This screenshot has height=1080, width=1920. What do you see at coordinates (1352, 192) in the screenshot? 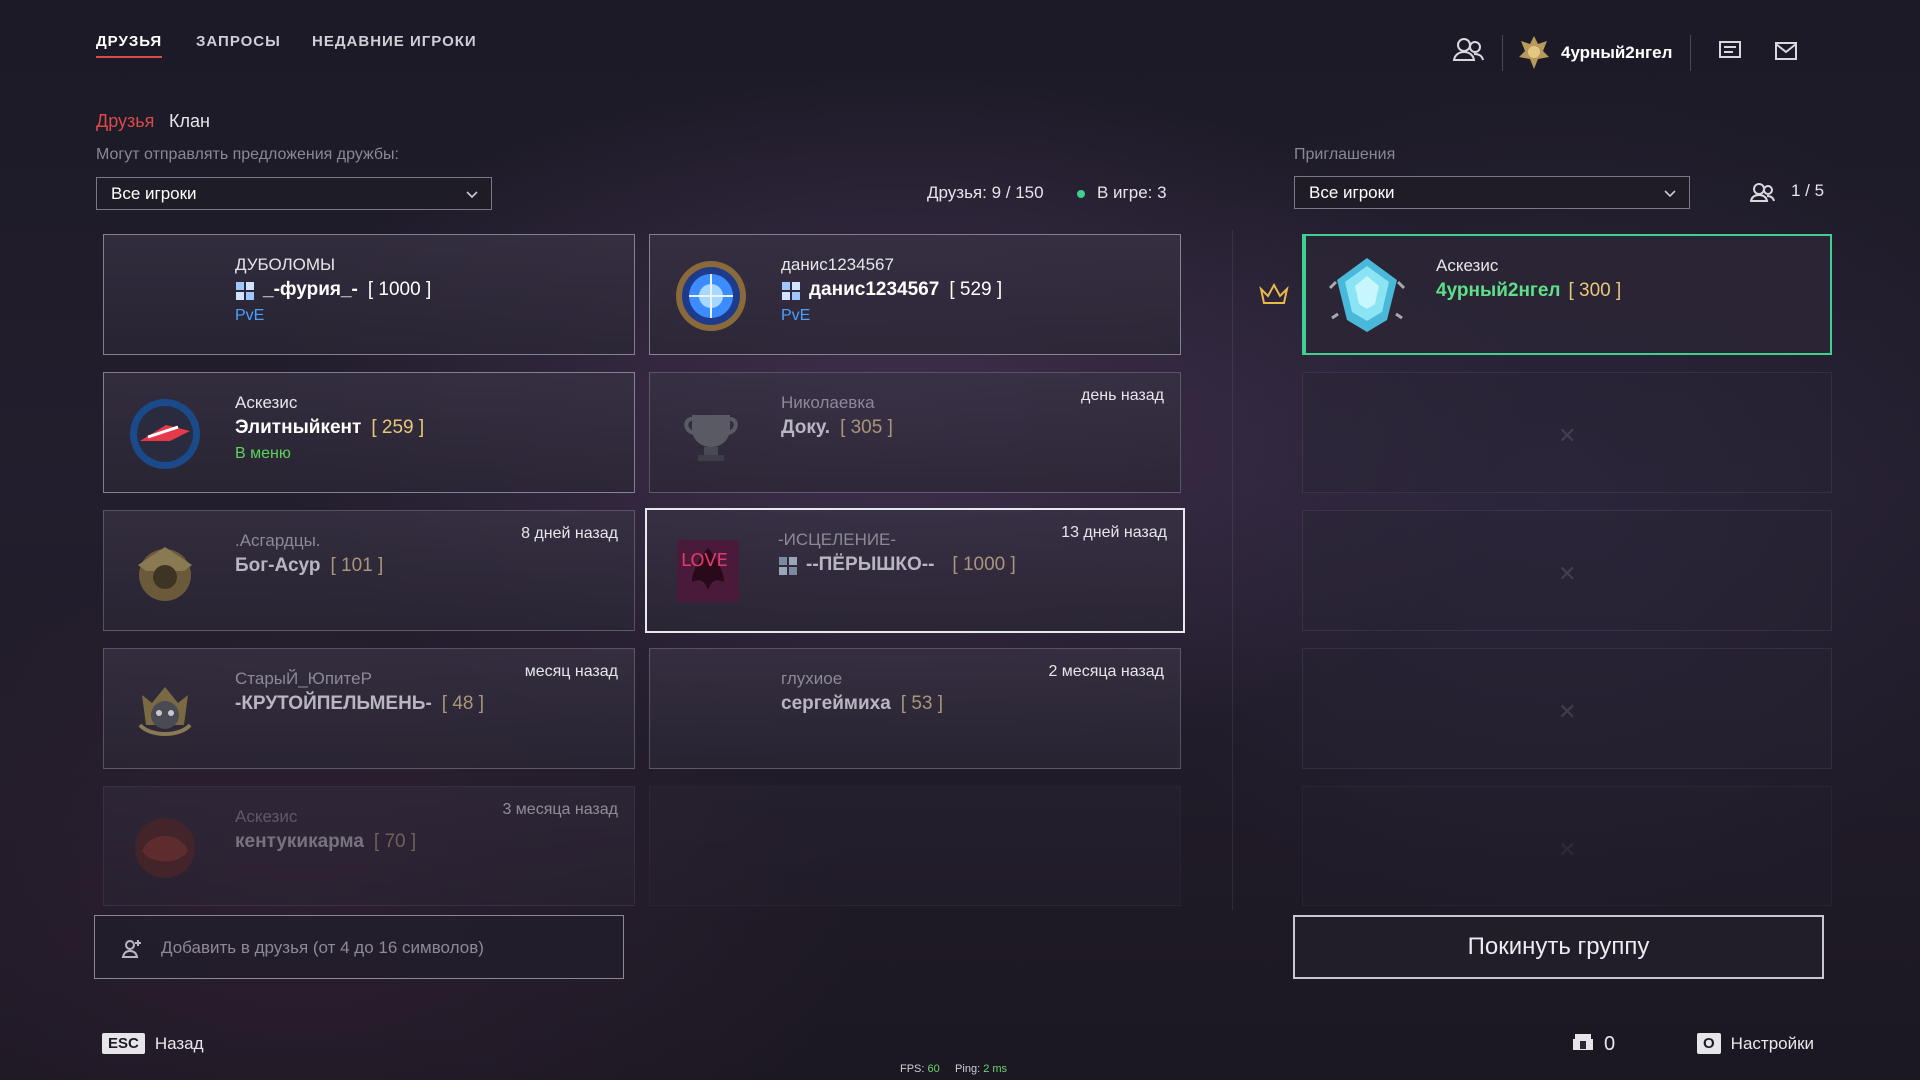
I see `invites-value: Все игроки` at bounding box center [1352, 192].